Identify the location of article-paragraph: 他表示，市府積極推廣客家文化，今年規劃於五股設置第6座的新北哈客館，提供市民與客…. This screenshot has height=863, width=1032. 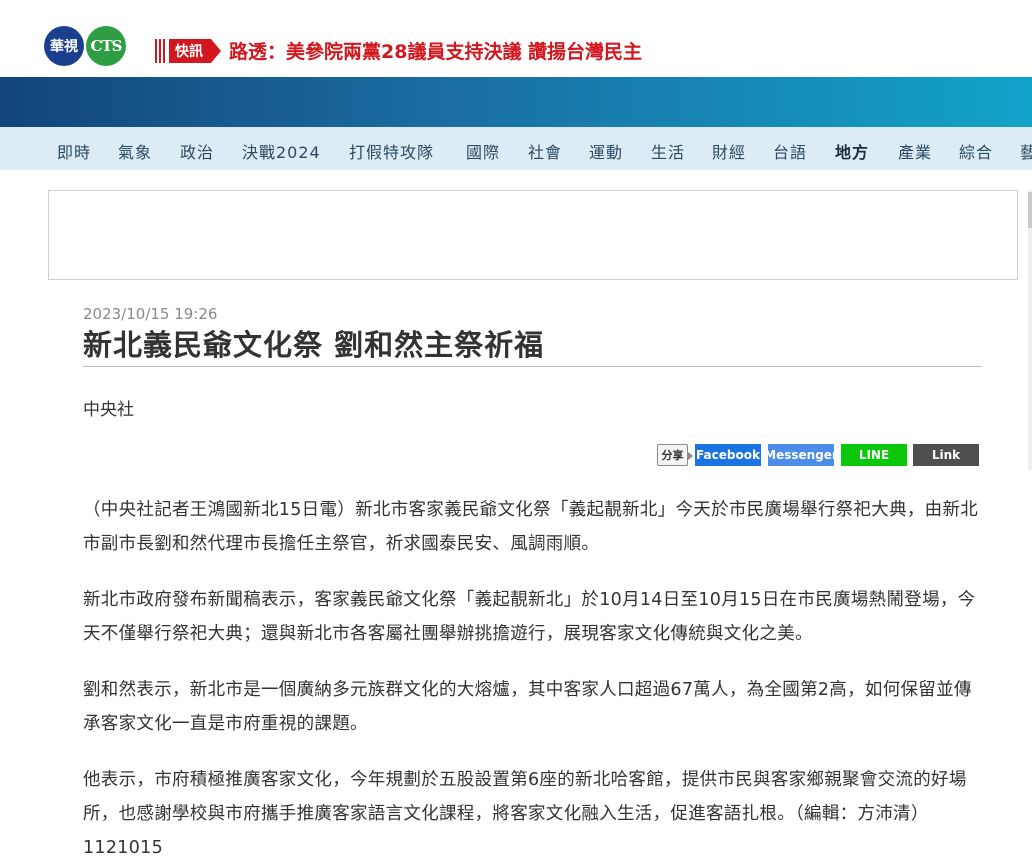
(525, 814).